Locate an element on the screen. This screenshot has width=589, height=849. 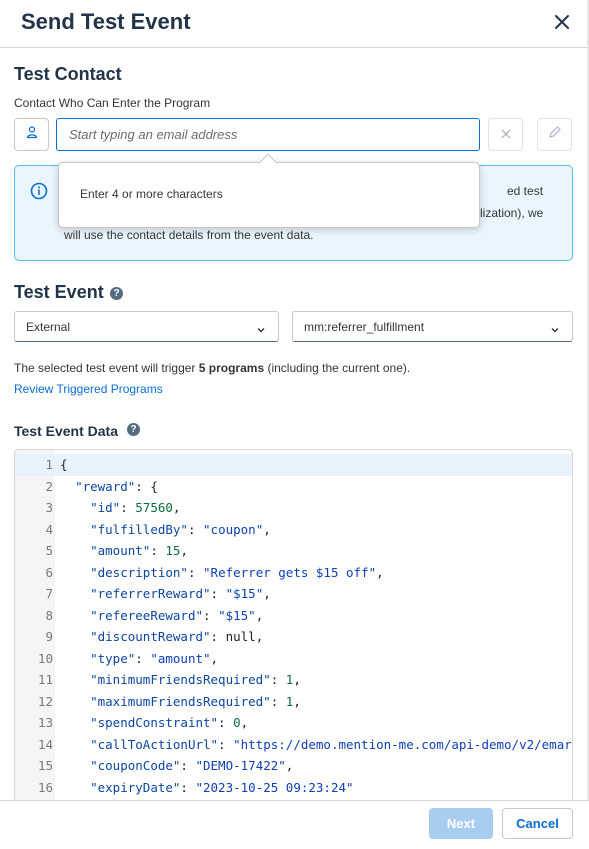
line-number: 3 is located at coordinates (49, 507).